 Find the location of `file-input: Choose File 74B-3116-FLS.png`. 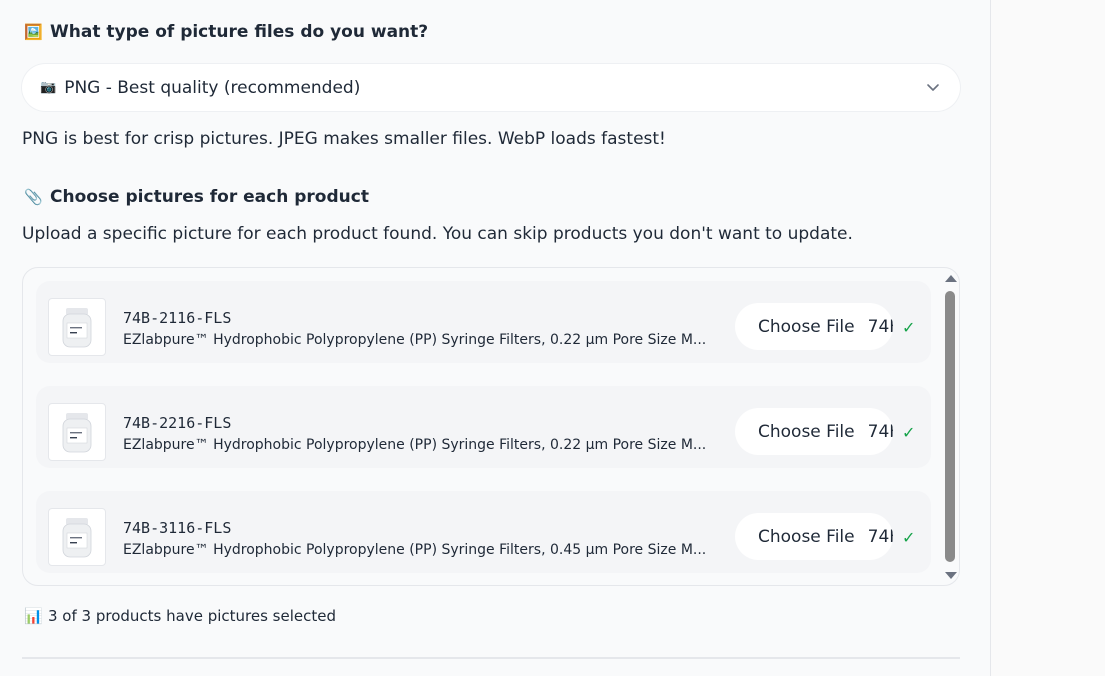

file-input: Choose File 74B-3116-FLS.png is located at coordinates (814, 536).